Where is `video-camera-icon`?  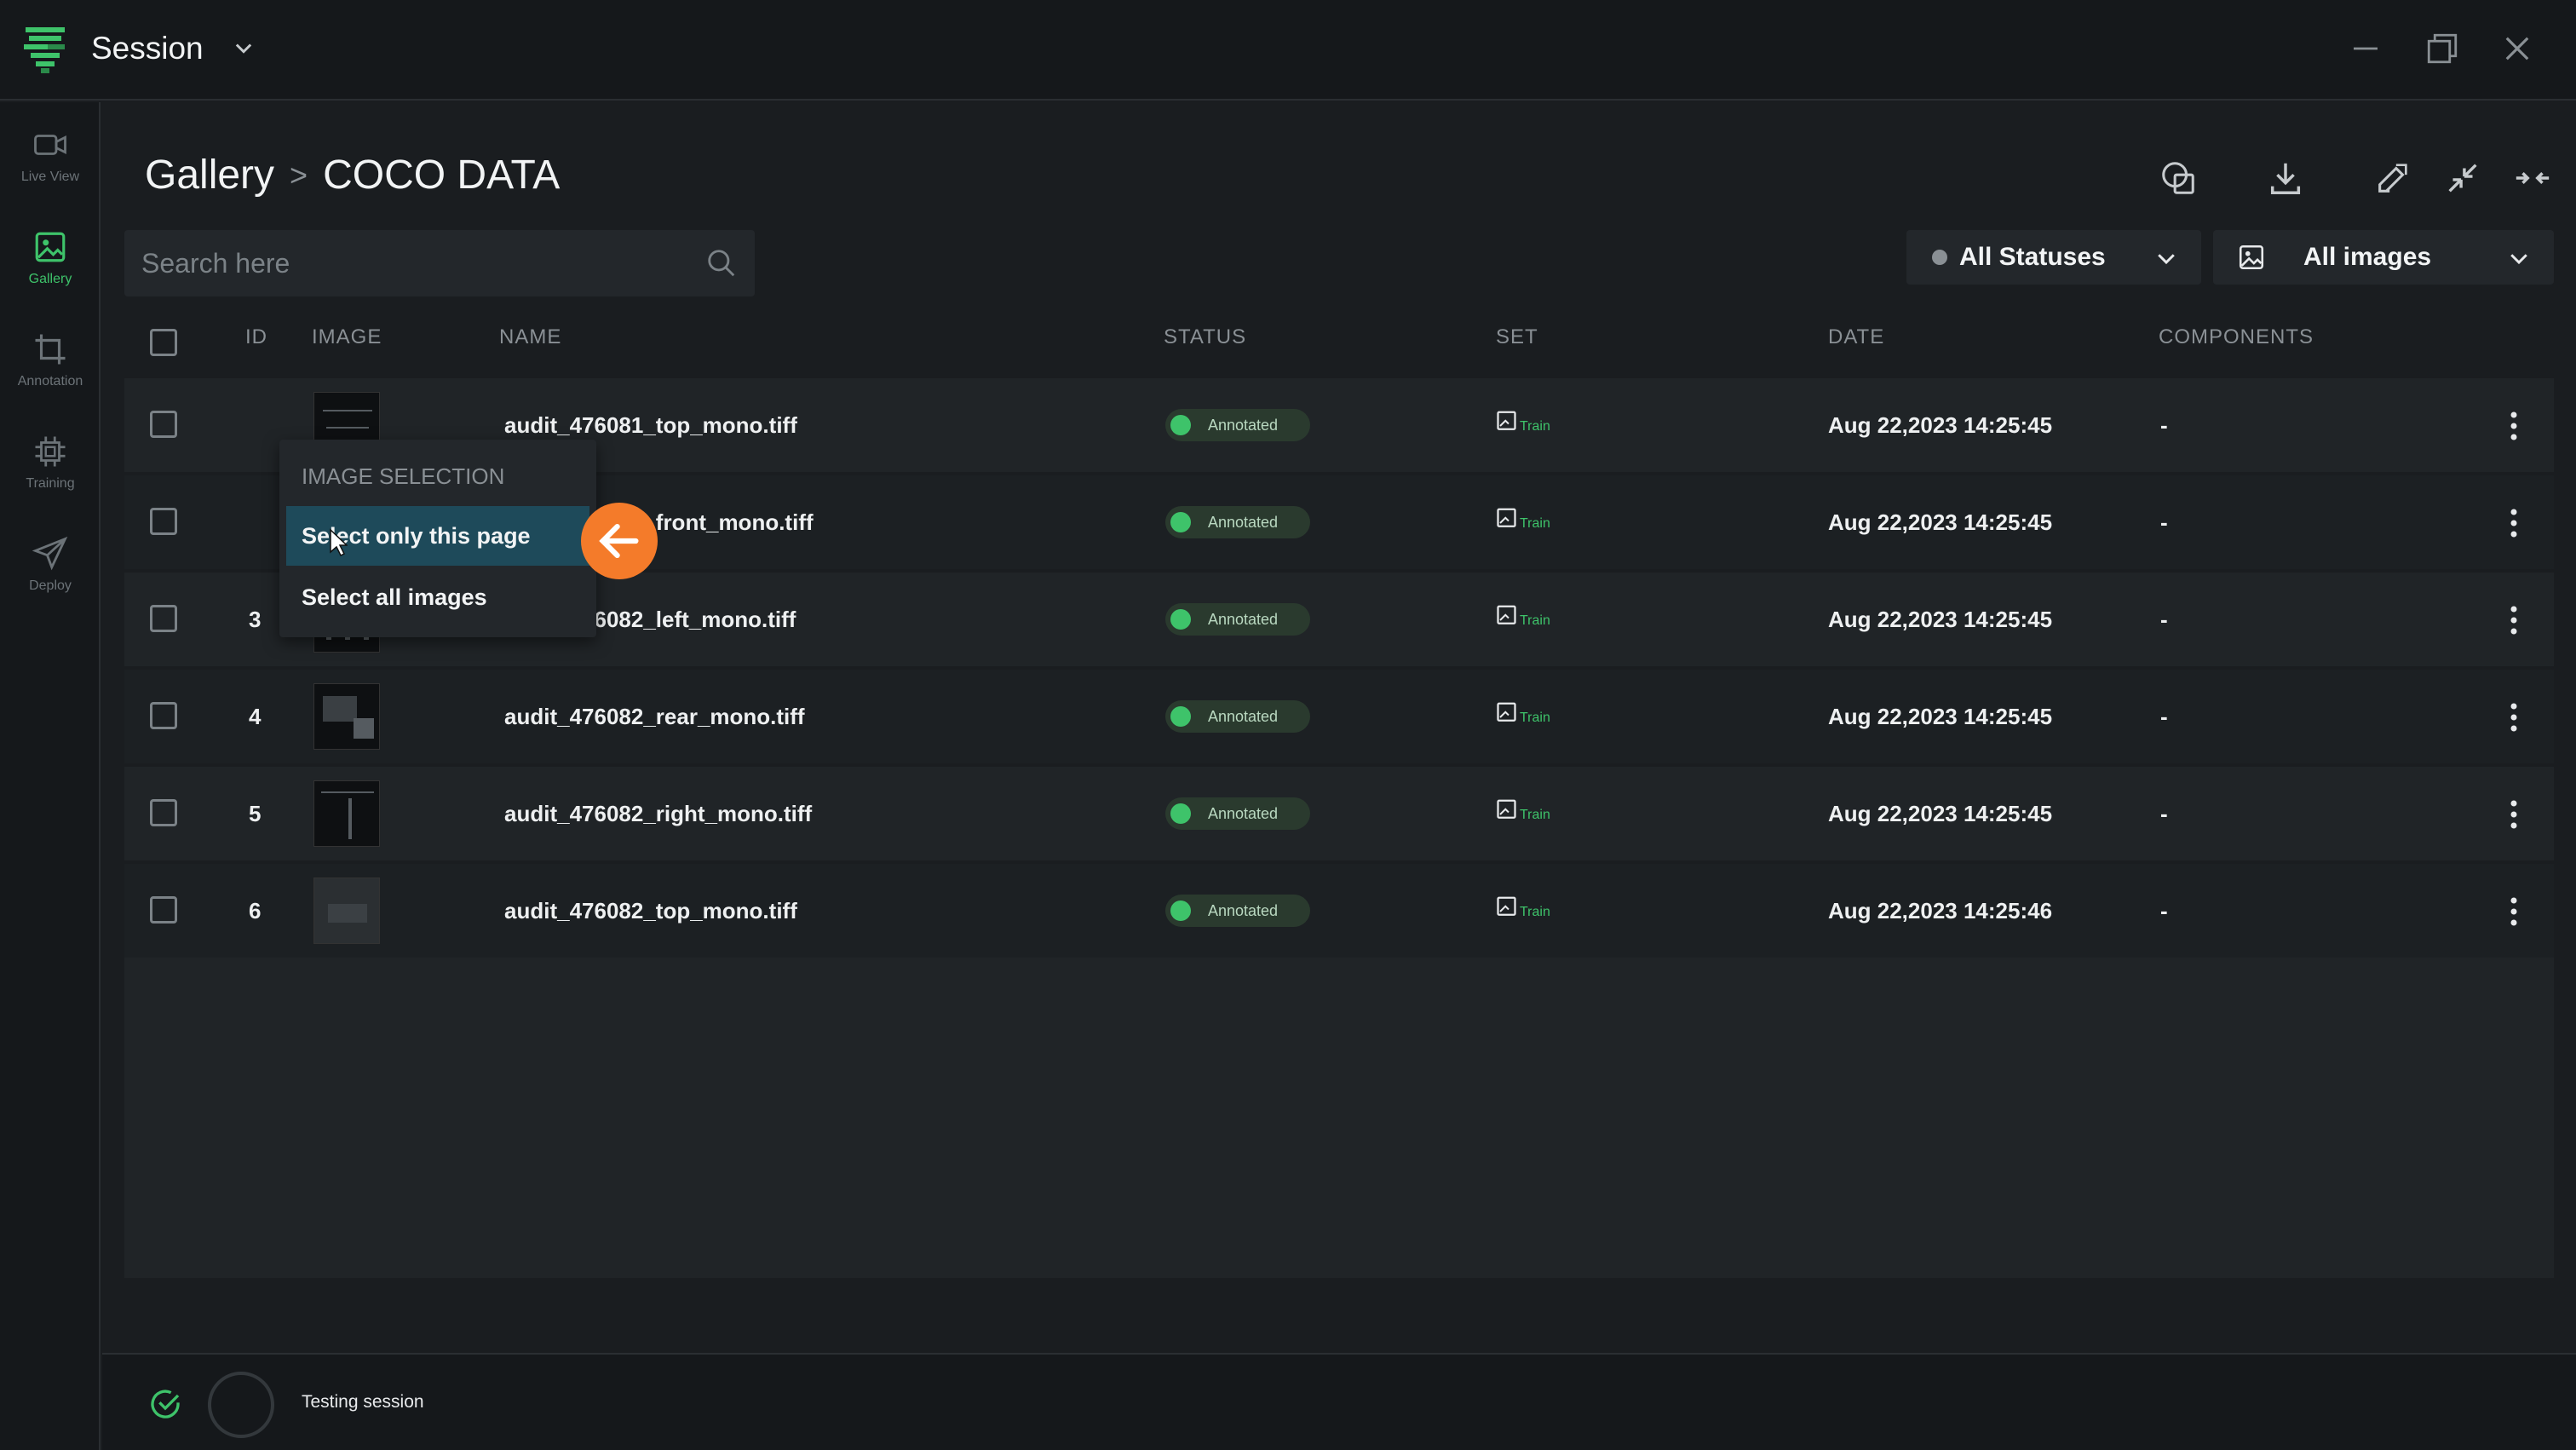 video-camera-icon is located at coordinates (50, 145).